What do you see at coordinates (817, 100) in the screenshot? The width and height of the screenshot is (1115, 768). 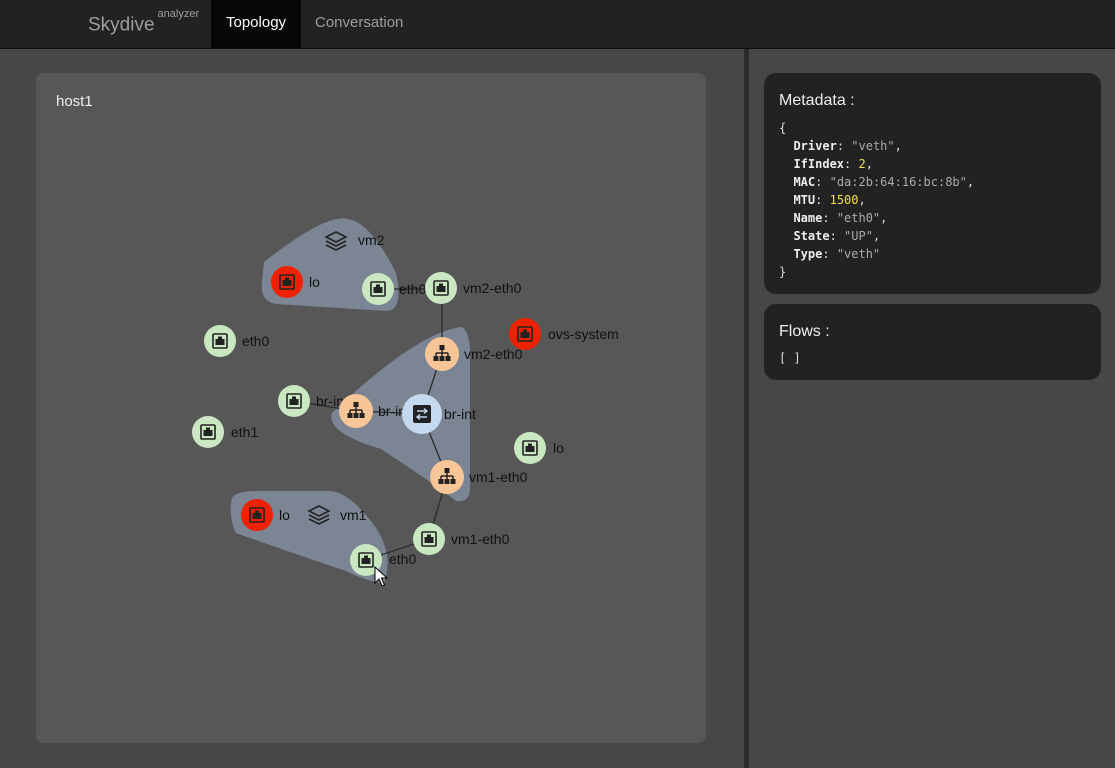 I see `metadata-title: Metadata :` at bounding box center [817, 100].